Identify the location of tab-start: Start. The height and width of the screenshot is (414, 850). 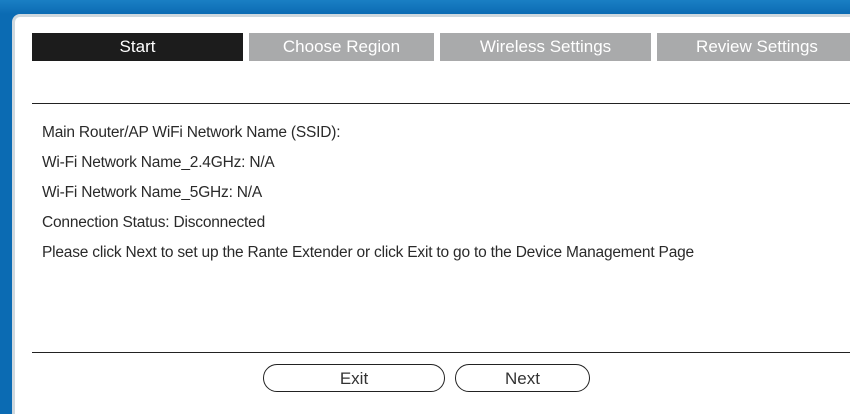
(137, 47).